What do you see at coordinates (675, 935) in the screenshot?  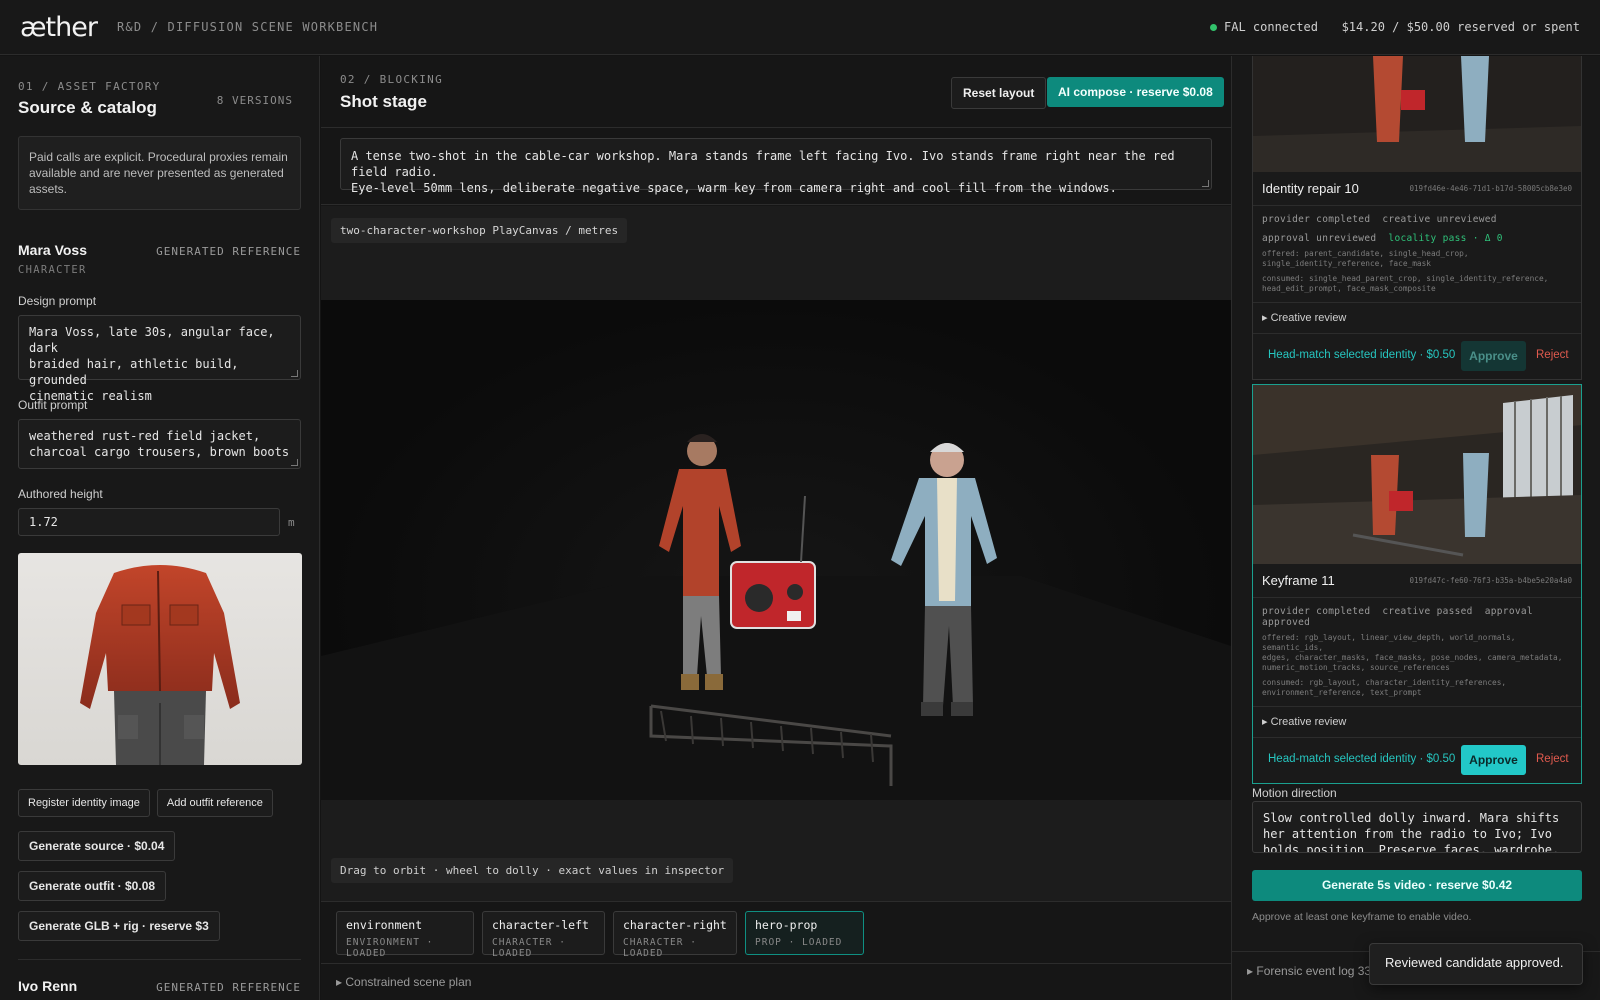 I see `chip-character-right: character-right CHARACTER · LOADED` at bounding box center [675, 935].